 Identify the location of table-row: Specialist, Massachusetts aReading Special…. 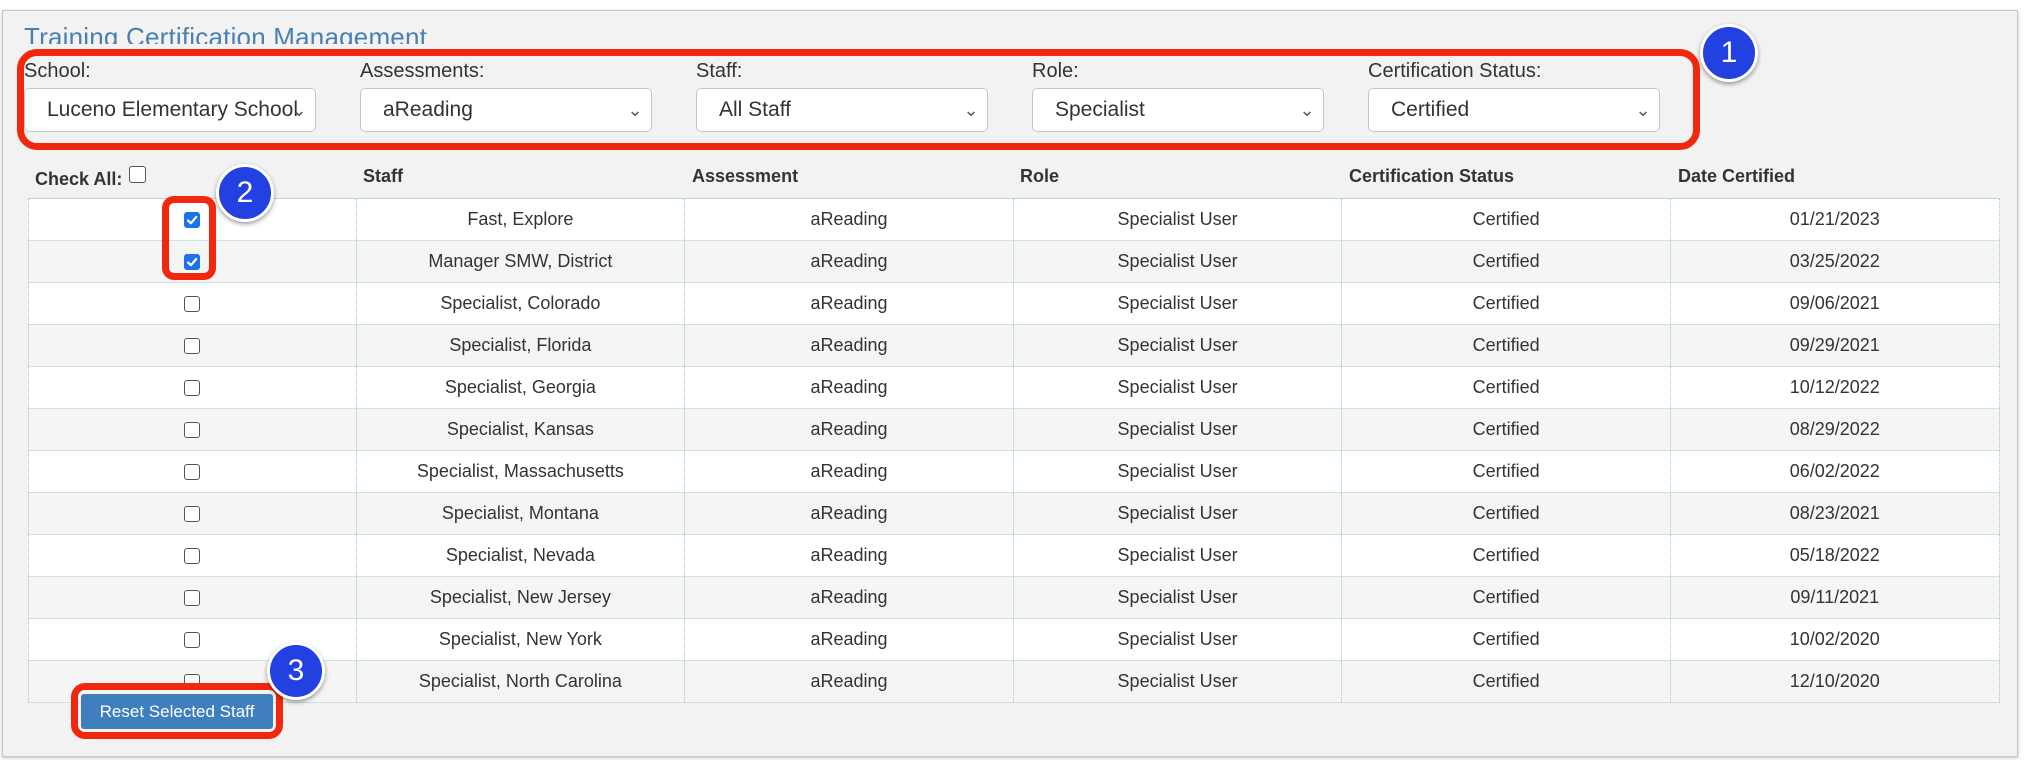
(1014, 472).